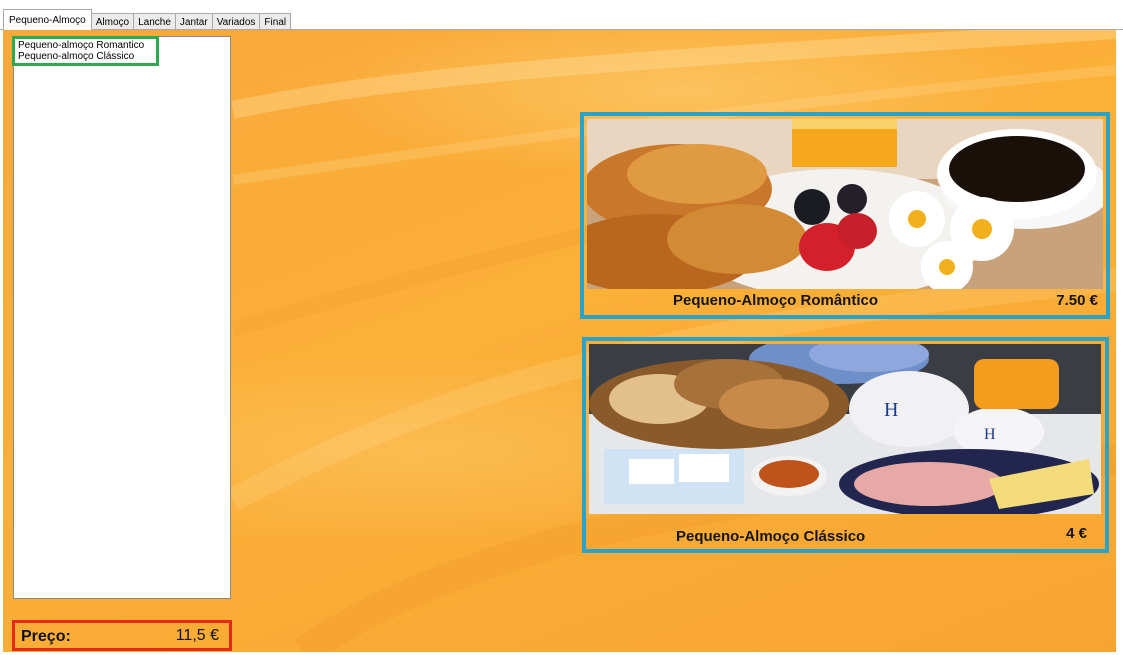 This screenshot has width=1123, height=655. What do you see at coordinates (776, 300) in the screenshot?
I see `product-name: Pequeno-Almoço Romântico` at bounding box center [776, 300].